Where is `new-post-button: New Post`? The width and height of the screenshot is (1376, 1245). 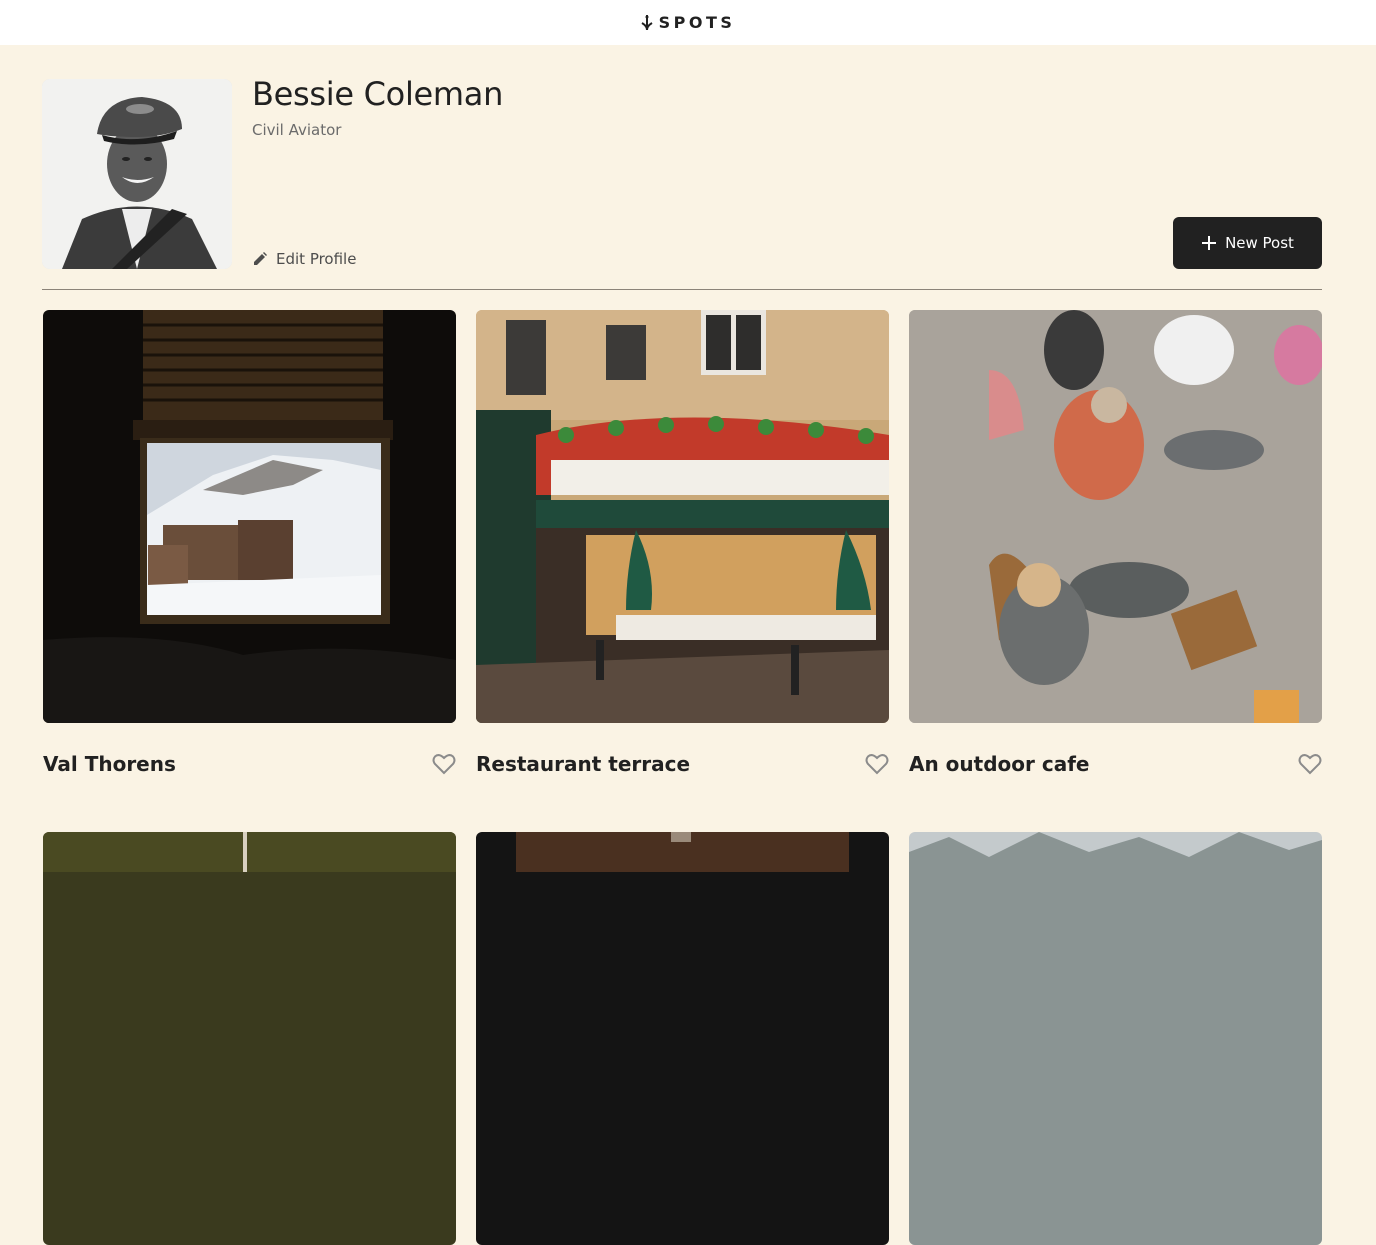
new-post-button: New Post is located at coordinates (1247, 243).